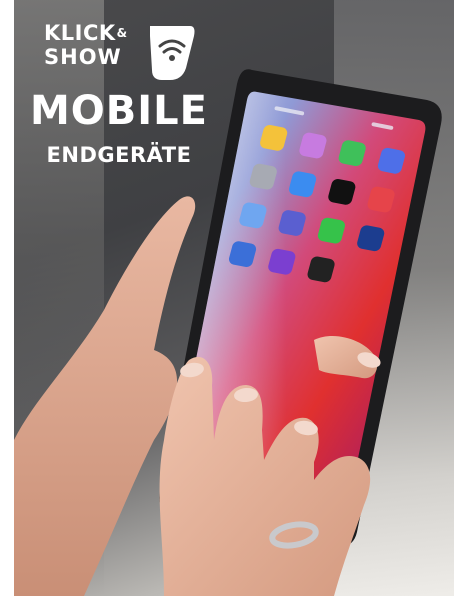 The image size is (467, 600). Describe the element at coordinates (122, 33) in the screenshot. I see `logo-ampersand: &` at that location.